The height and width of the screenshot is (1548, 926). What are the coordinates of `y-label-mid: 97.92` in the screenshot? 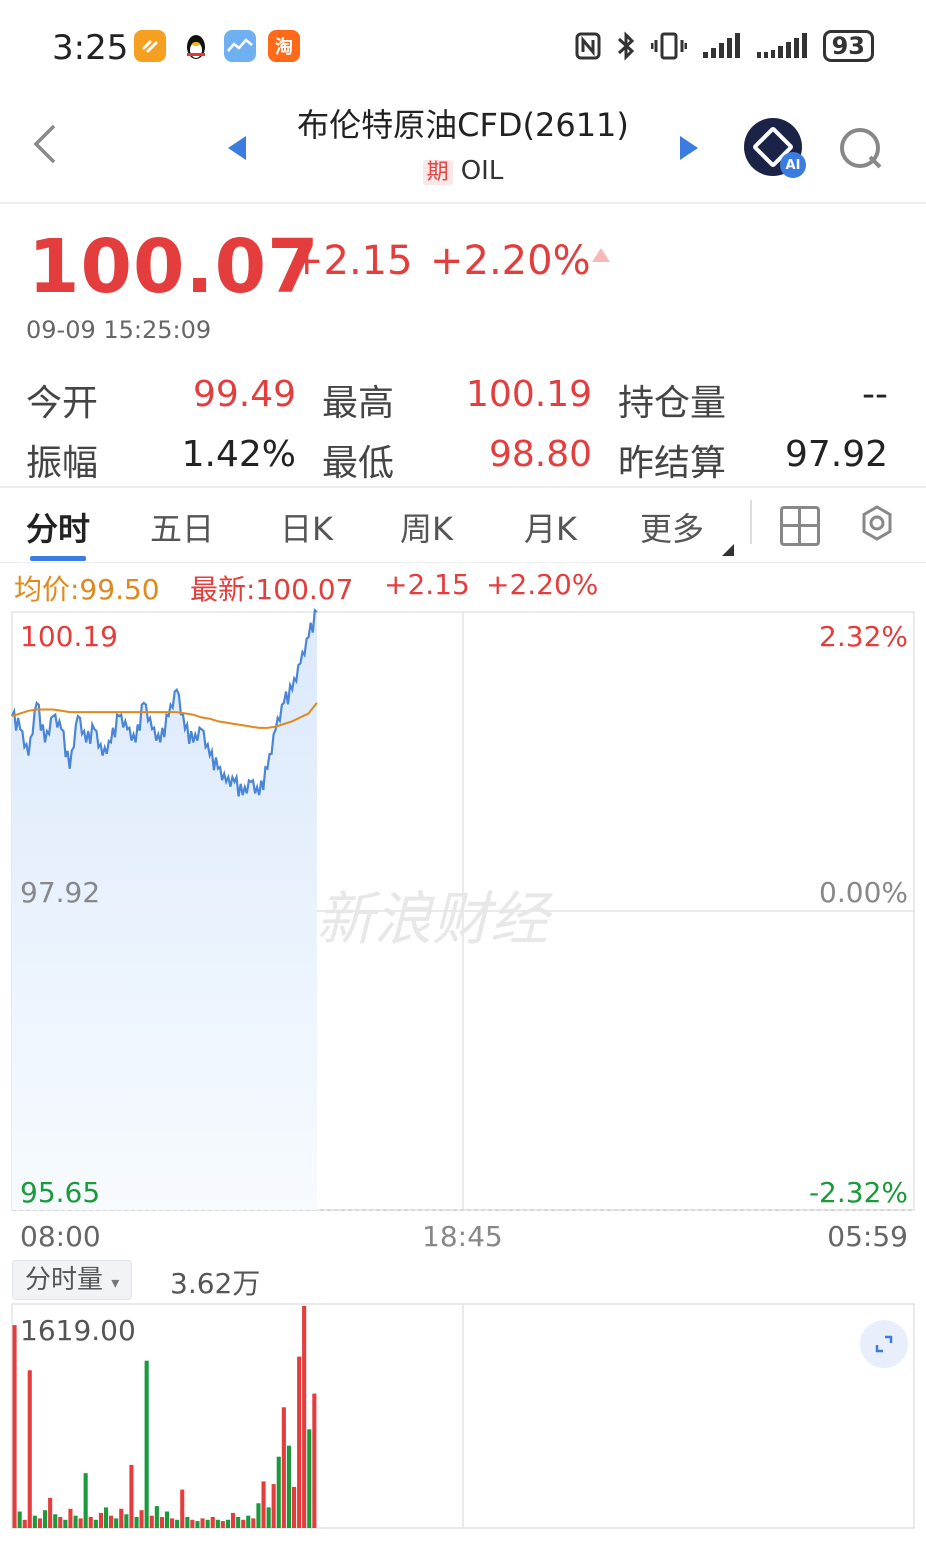 It's located at (60, 892).